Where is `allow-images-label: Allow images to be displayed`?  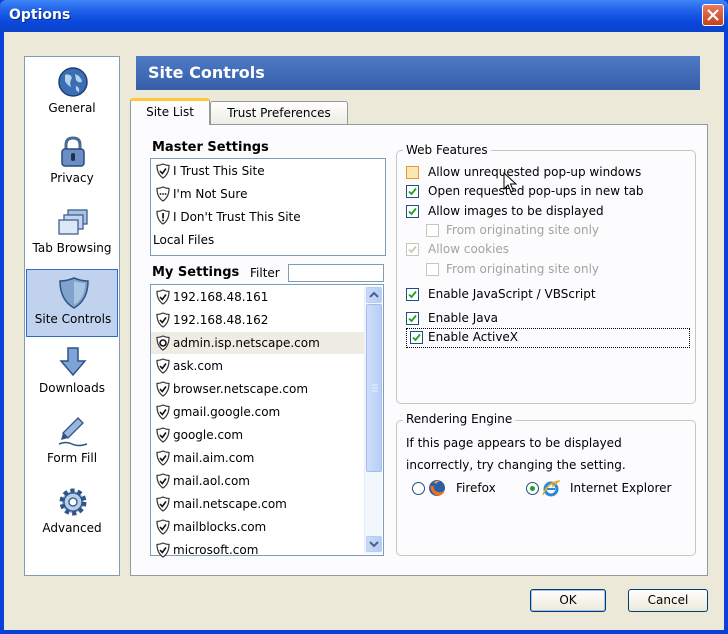 allow-images-label: Allow images to be displayed is located at coordinates (516, 211).